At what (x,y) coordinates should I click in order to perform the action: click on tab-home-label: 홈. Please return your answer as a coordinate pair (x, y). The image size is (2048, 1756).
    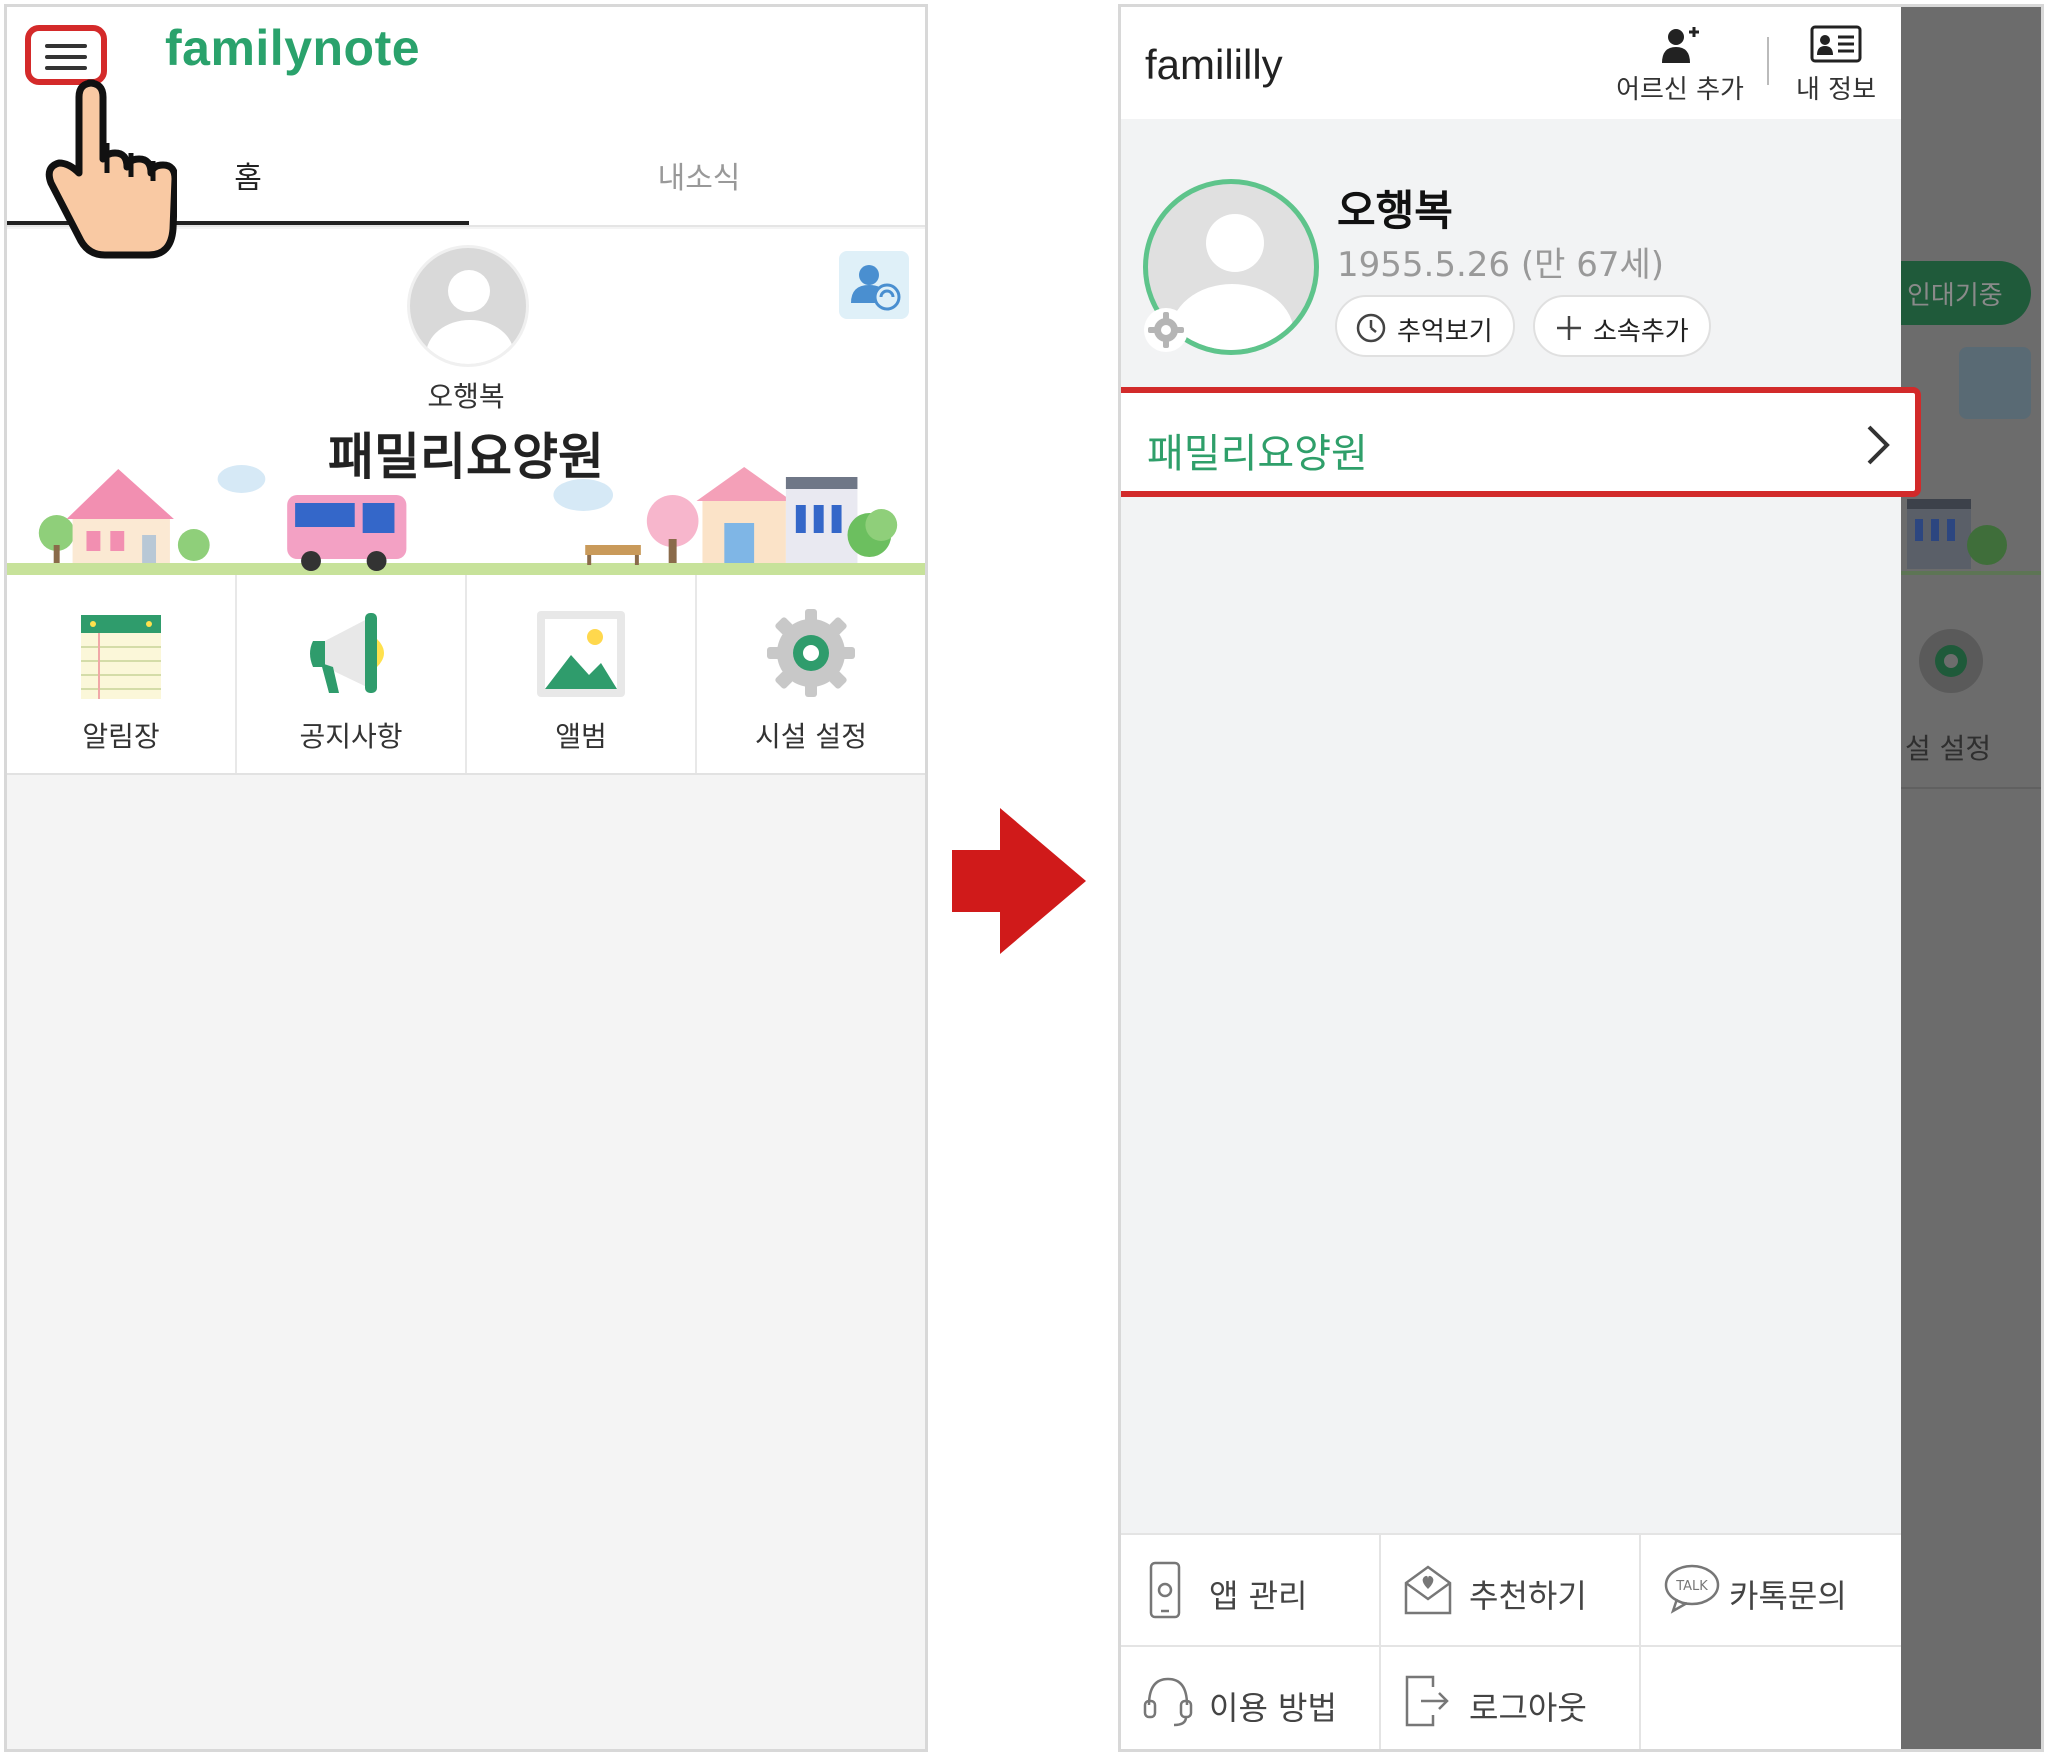
    Looking at the image, I should click on (248, 178).